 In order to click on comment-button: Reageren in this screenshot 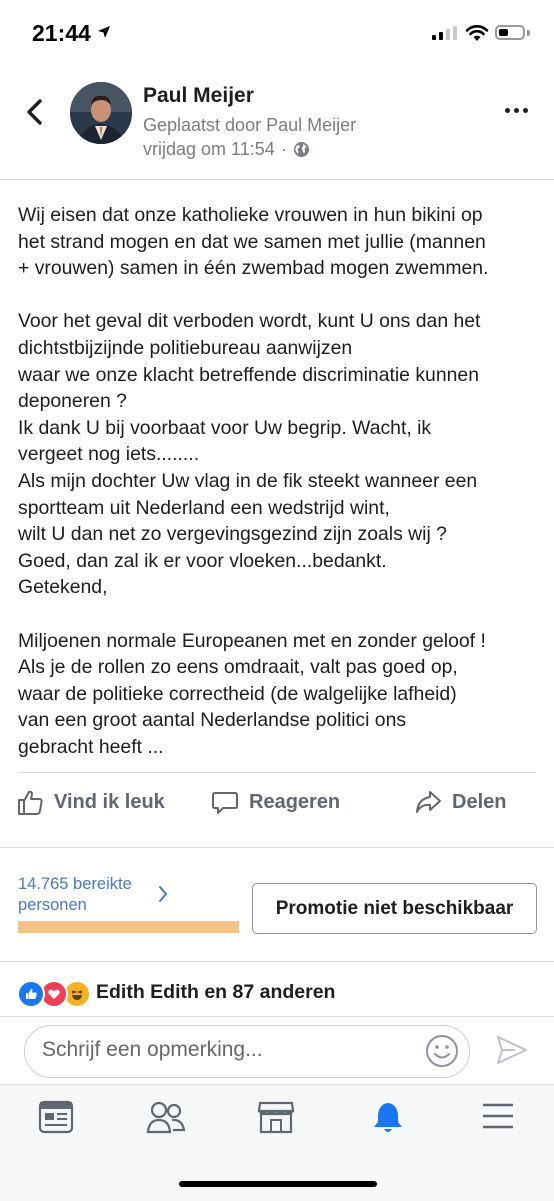, I will do `click(275, 802)`.